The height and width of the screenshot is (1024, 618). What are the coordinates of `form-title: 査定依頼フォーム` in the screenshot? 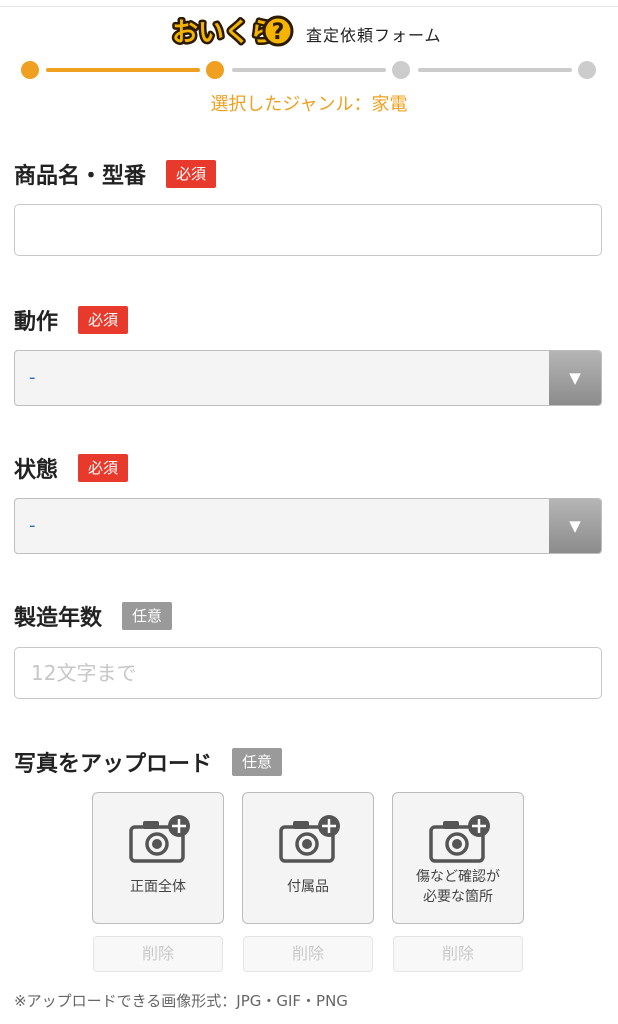 It's located at (374, 35).